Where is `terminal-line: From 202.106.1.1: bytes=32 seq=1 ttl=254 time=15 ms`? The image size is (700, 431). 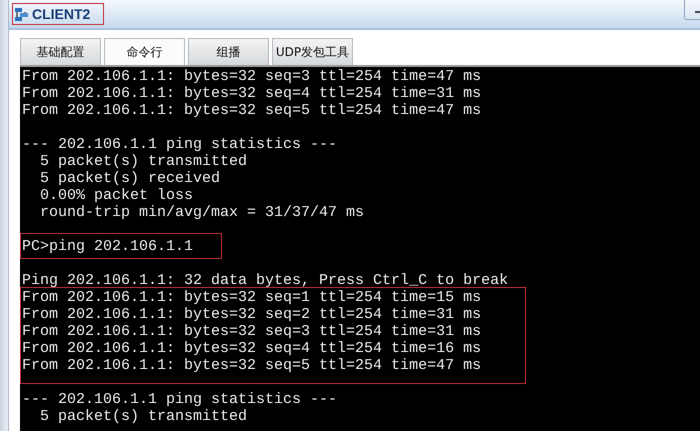
terminal-line: From 202.106.1.1: bytes=32 seq=1 ttl=254 time=15 ms is located at coordinates (252, 297).